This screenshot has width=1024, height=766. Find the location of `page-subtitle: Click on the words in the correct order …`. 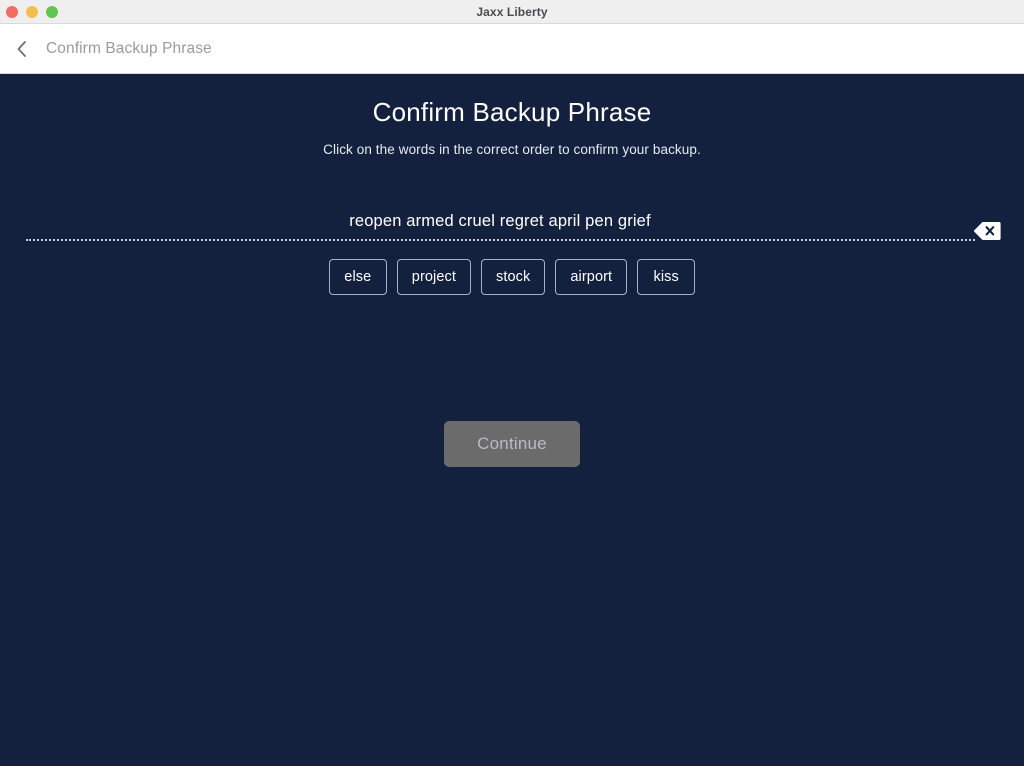

page-subtitle: Click on the words in the correct order … is located at coordinates (512, 149).